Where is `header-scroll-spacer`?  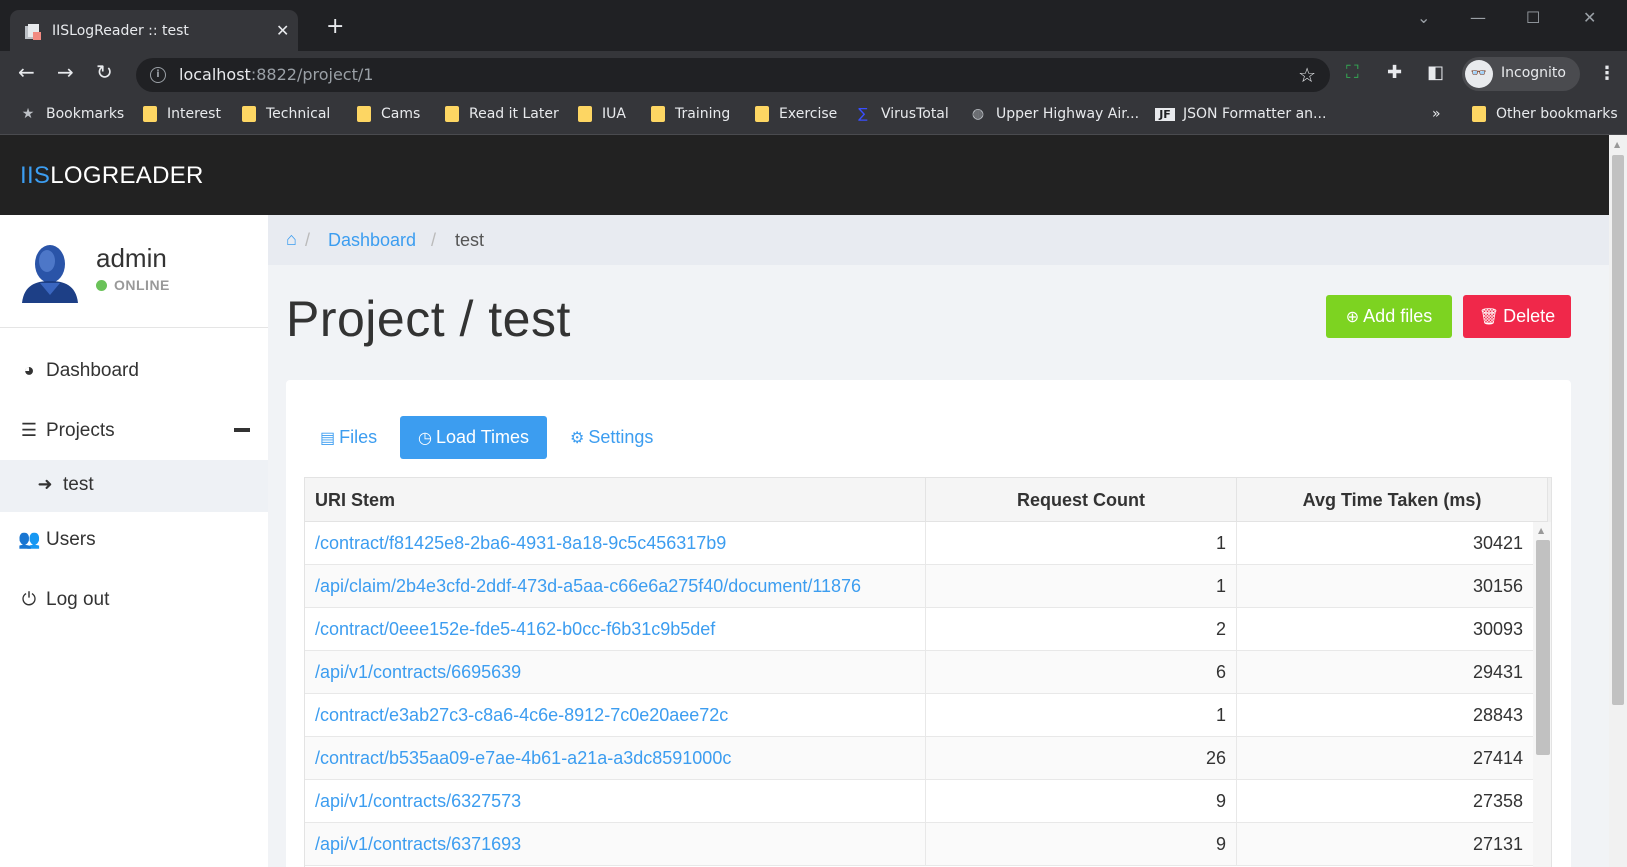 header-scroll-spacer is located at coordinates (1549, 500).